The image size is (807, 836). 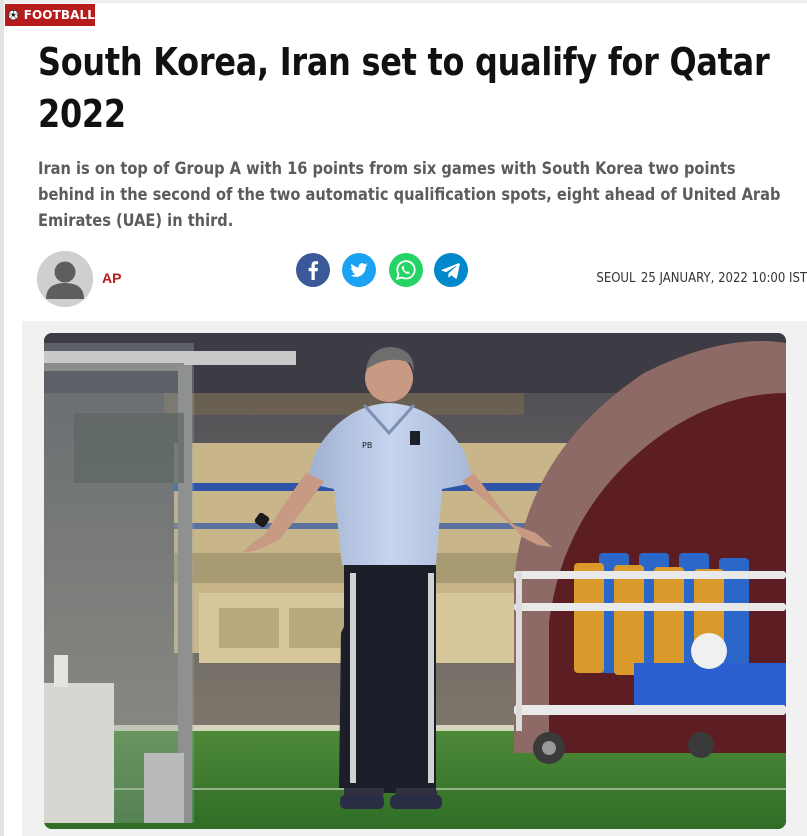 I want to click on category-tag: FOOTBALL, so click(x=50, y=15).